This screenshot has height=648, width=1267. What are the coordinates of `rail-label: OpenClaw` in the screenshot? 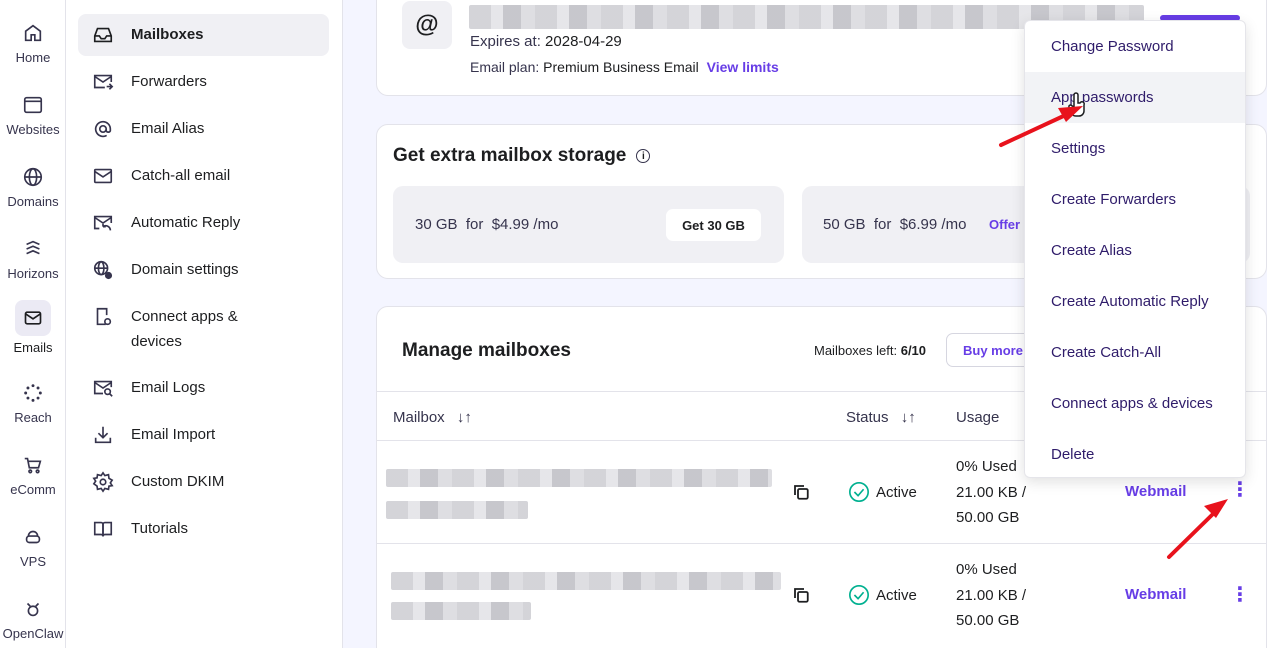 It's located at (33, 633).